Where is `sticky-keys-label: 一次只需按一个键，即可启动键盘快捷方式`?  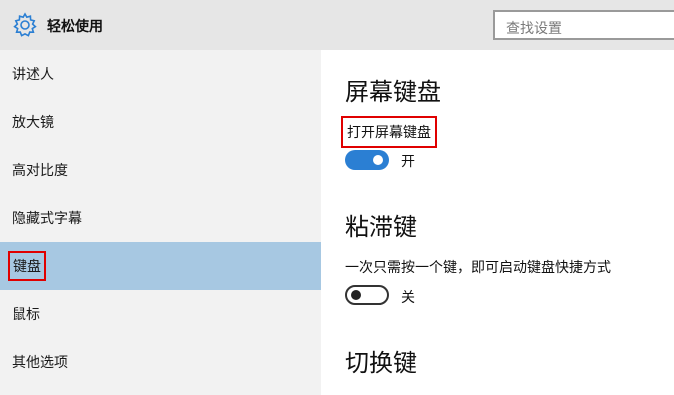 sticky-keys-label: 一次只需按一个键，即可启动键盘快捷方式 is located at coordinates (478, 268).